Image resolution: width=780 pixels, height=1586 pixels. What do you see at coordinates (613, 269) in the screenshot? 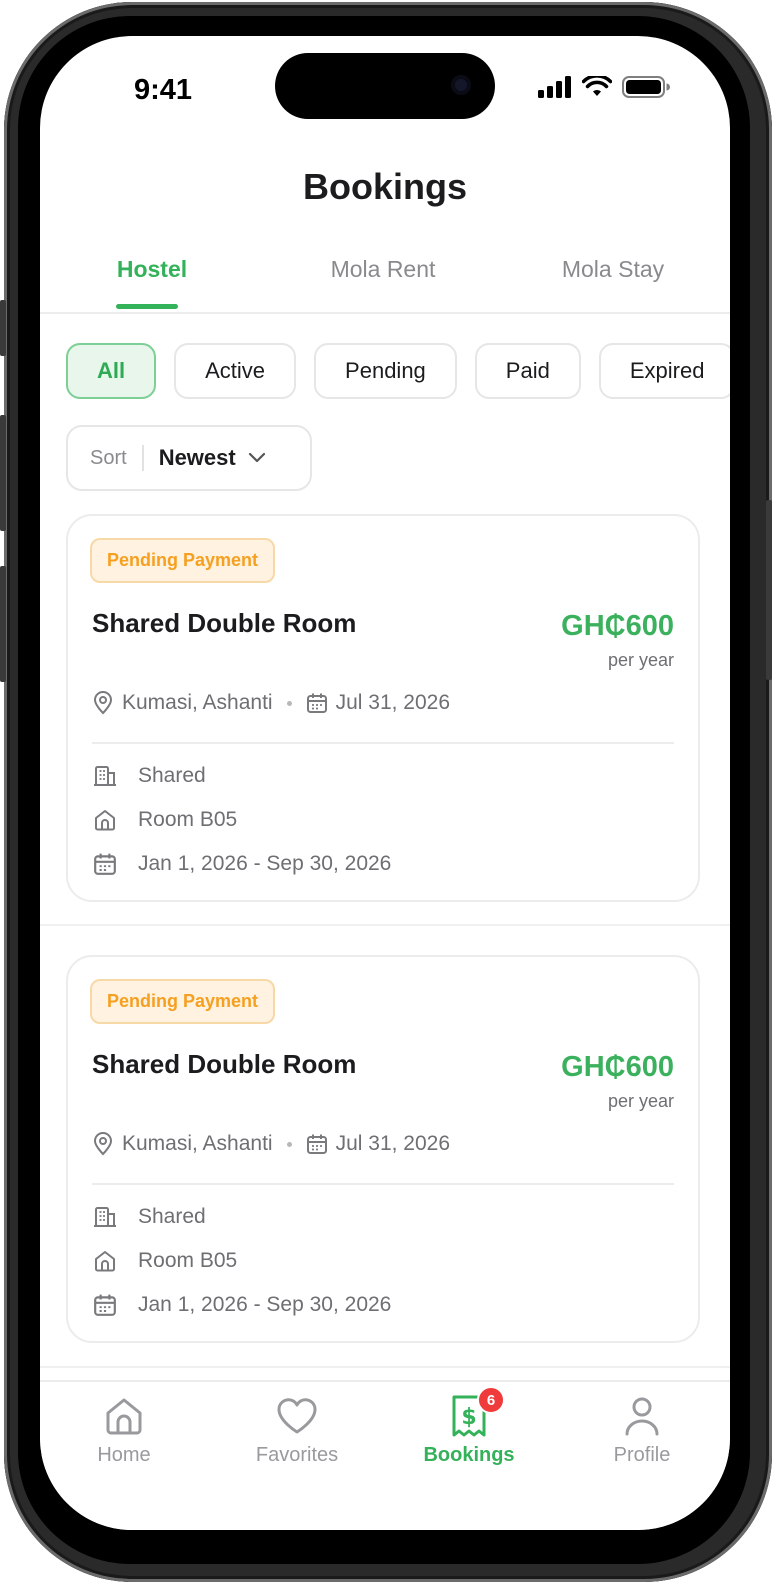
I see `tab-mola-stay: Mola Stay` at bounding box center [613, 269].